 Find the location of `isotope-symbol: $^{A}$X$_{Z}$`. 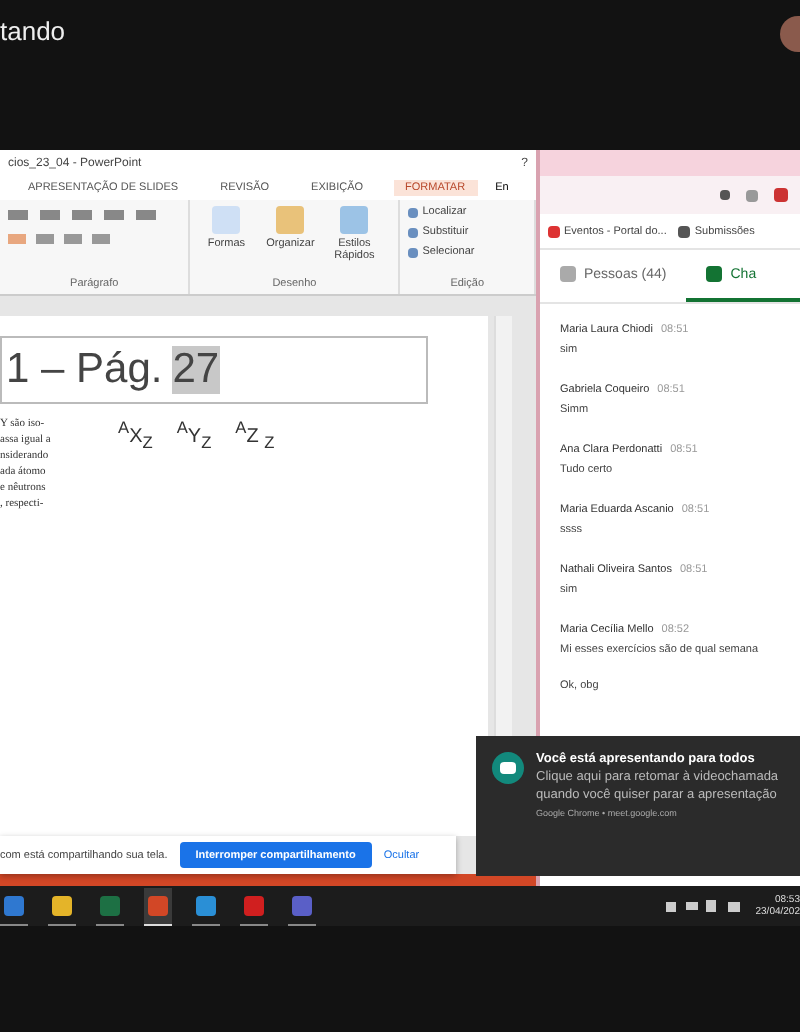

isotope-symbol: $^{A}$X$_{Z}$ is located at coordinates (135, 437).